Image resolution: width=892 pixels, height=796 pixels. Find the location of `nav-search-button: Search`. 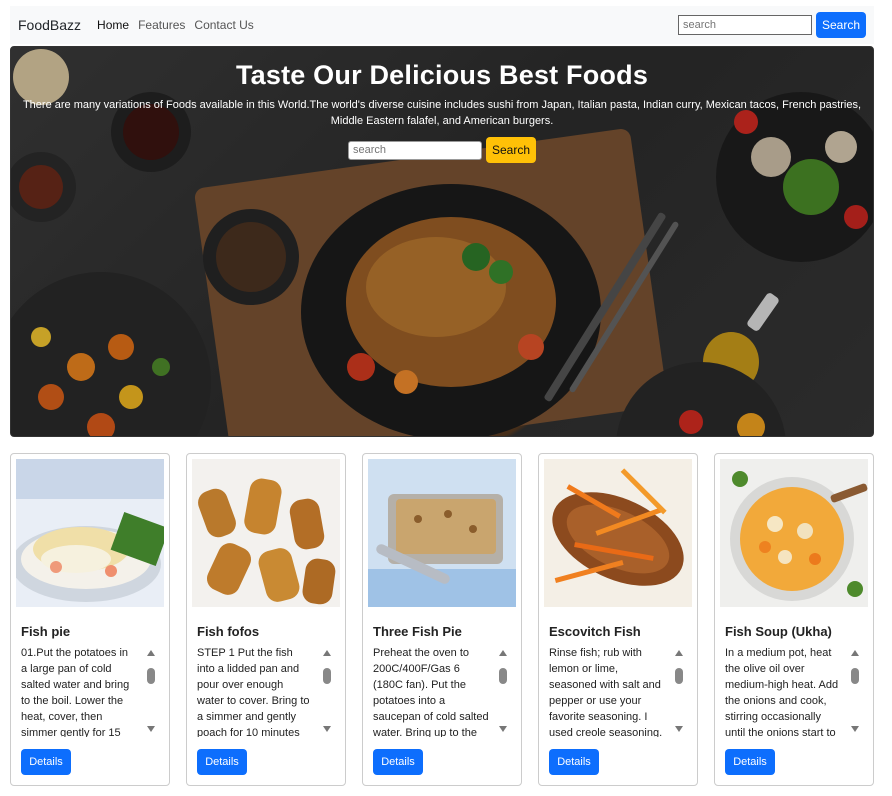

nav-search-button: Search is located at coordinates (841, 25).